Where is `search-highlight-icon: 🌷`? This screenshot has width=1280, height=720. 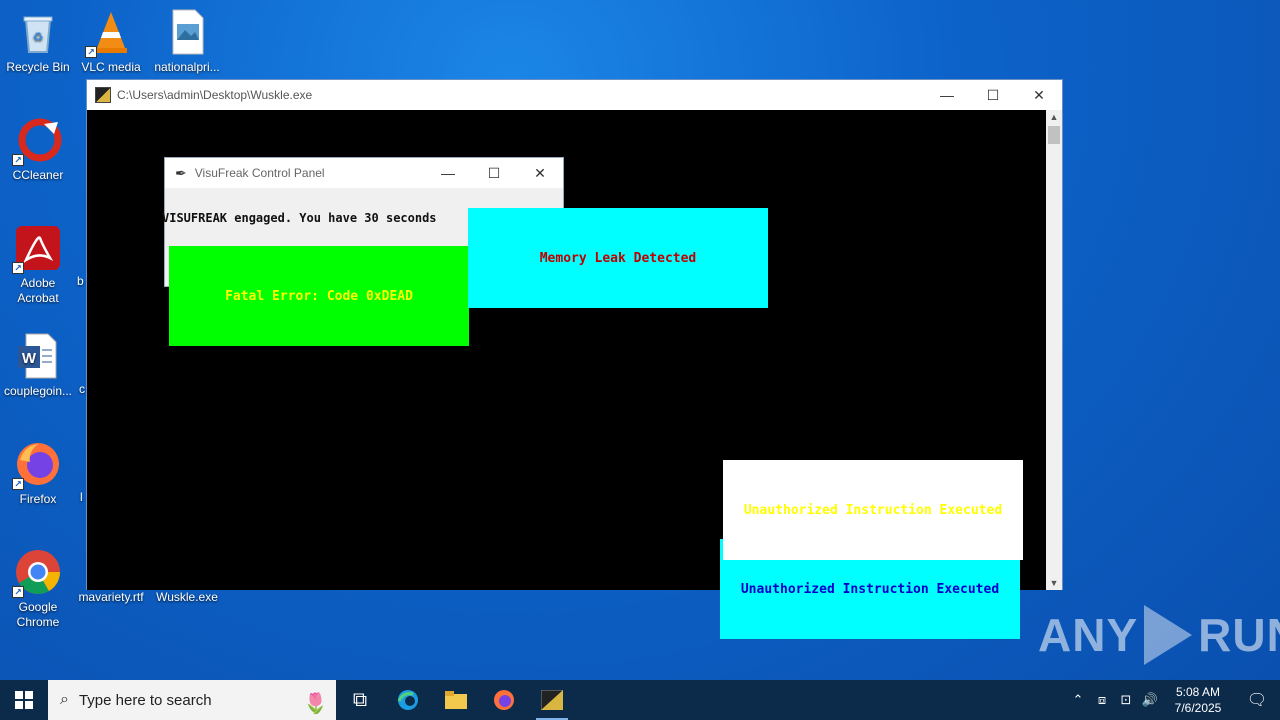 search-highlight-icon: 🌷 is located at coordinates (315, 704).